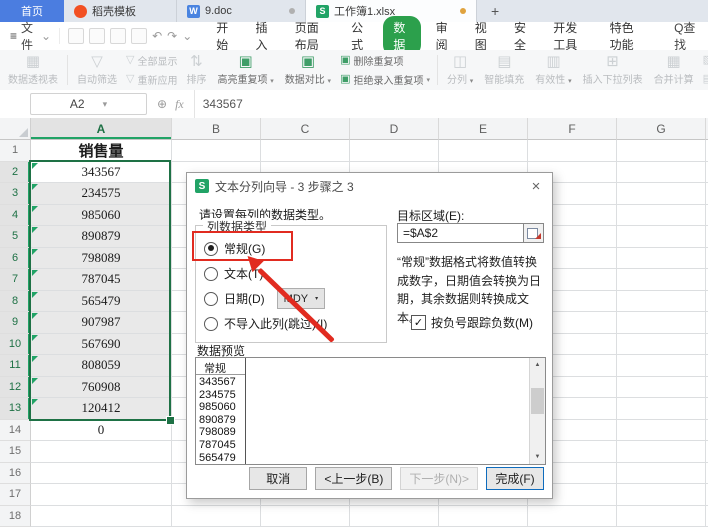  What do you see at coordinates (15, 237) in the screenshot?
I see `row-header-5: 5` at bounding box center [15, 237].